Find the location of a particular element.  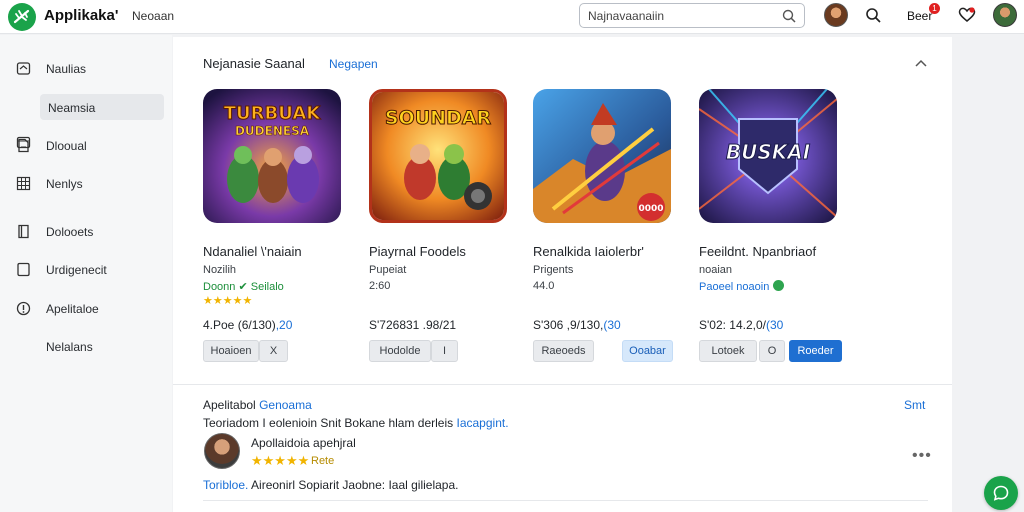

sidebar-item-dolooets: Dolooets is located at coordinates (85, 231).